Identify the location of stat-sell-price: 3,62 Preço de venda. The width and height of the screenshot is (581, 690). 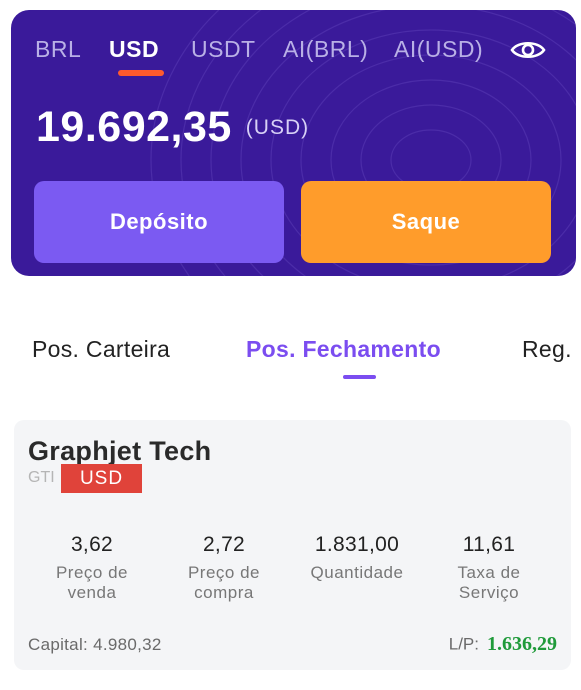
(92, 568).